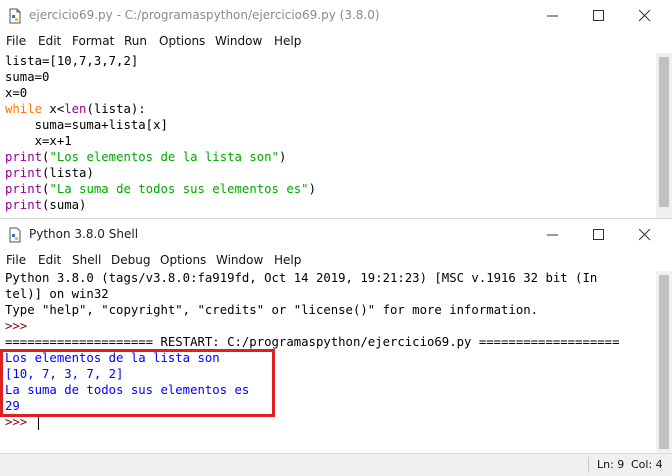 Image resolution: width=672 pixels, height=476 pixels. Describe the element at coordinates (325, 93) in the screenshot. I see `editor.code-line: x=0` at that location.